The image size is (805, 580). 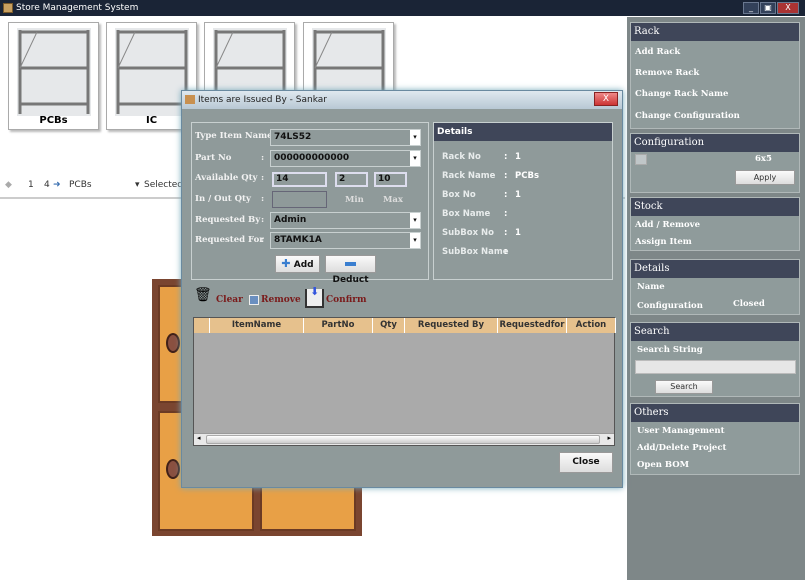 I want to click on configuration-value: 6x5, so click(x=763, y=159).